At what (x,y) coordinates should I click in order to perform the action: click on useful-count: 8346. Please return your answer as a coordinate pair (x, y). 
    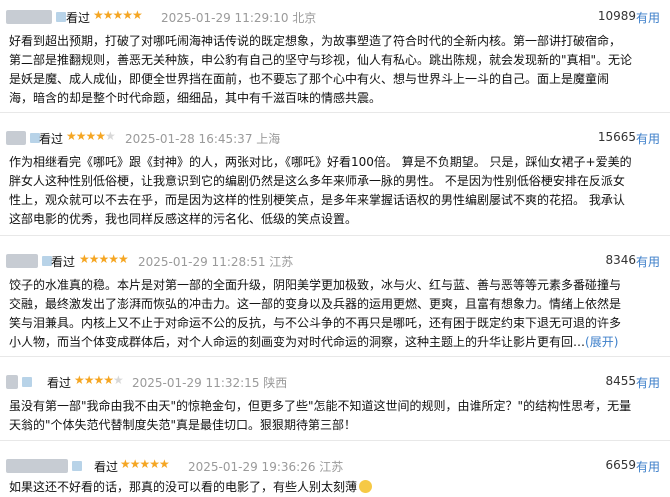
    Looking at the image, I should click on (620, 260).